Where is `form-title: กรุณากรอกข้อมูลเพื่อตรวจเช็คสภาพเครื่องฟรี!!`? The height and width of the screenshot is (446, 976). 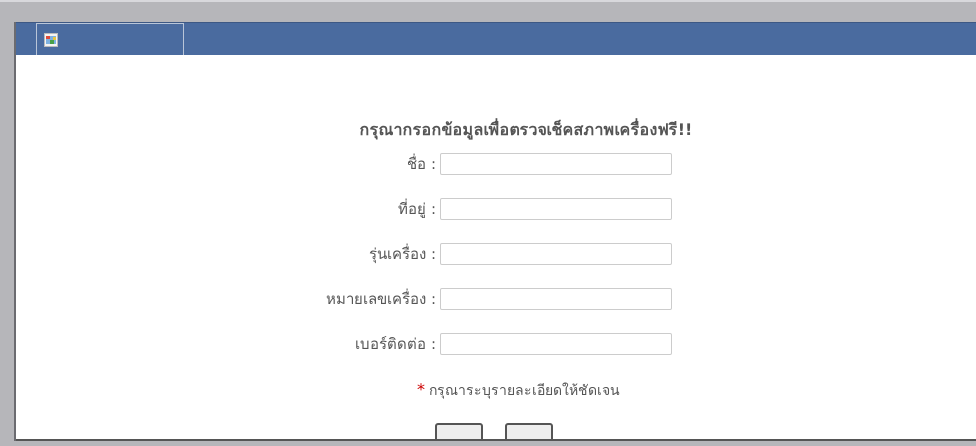
form-title: กรุณากรอกข้อมูลเพื่อตรวจเช็คสภาพเครื่องฟรี!! is located at coordinates (526, 130).